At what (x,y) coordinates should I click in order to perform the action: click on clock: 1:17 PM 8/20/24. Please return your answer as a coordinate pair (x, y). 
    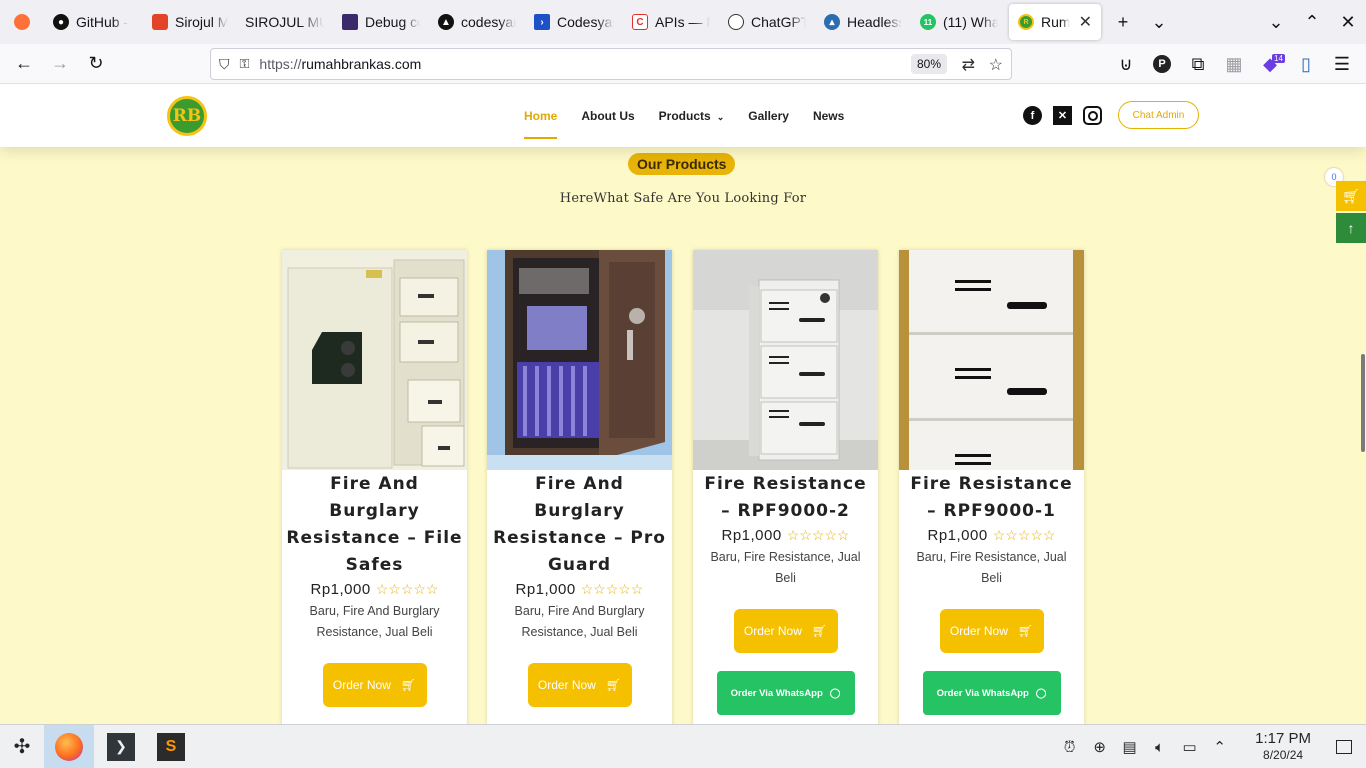
    Looking at the image, I should click on (1283, 747).